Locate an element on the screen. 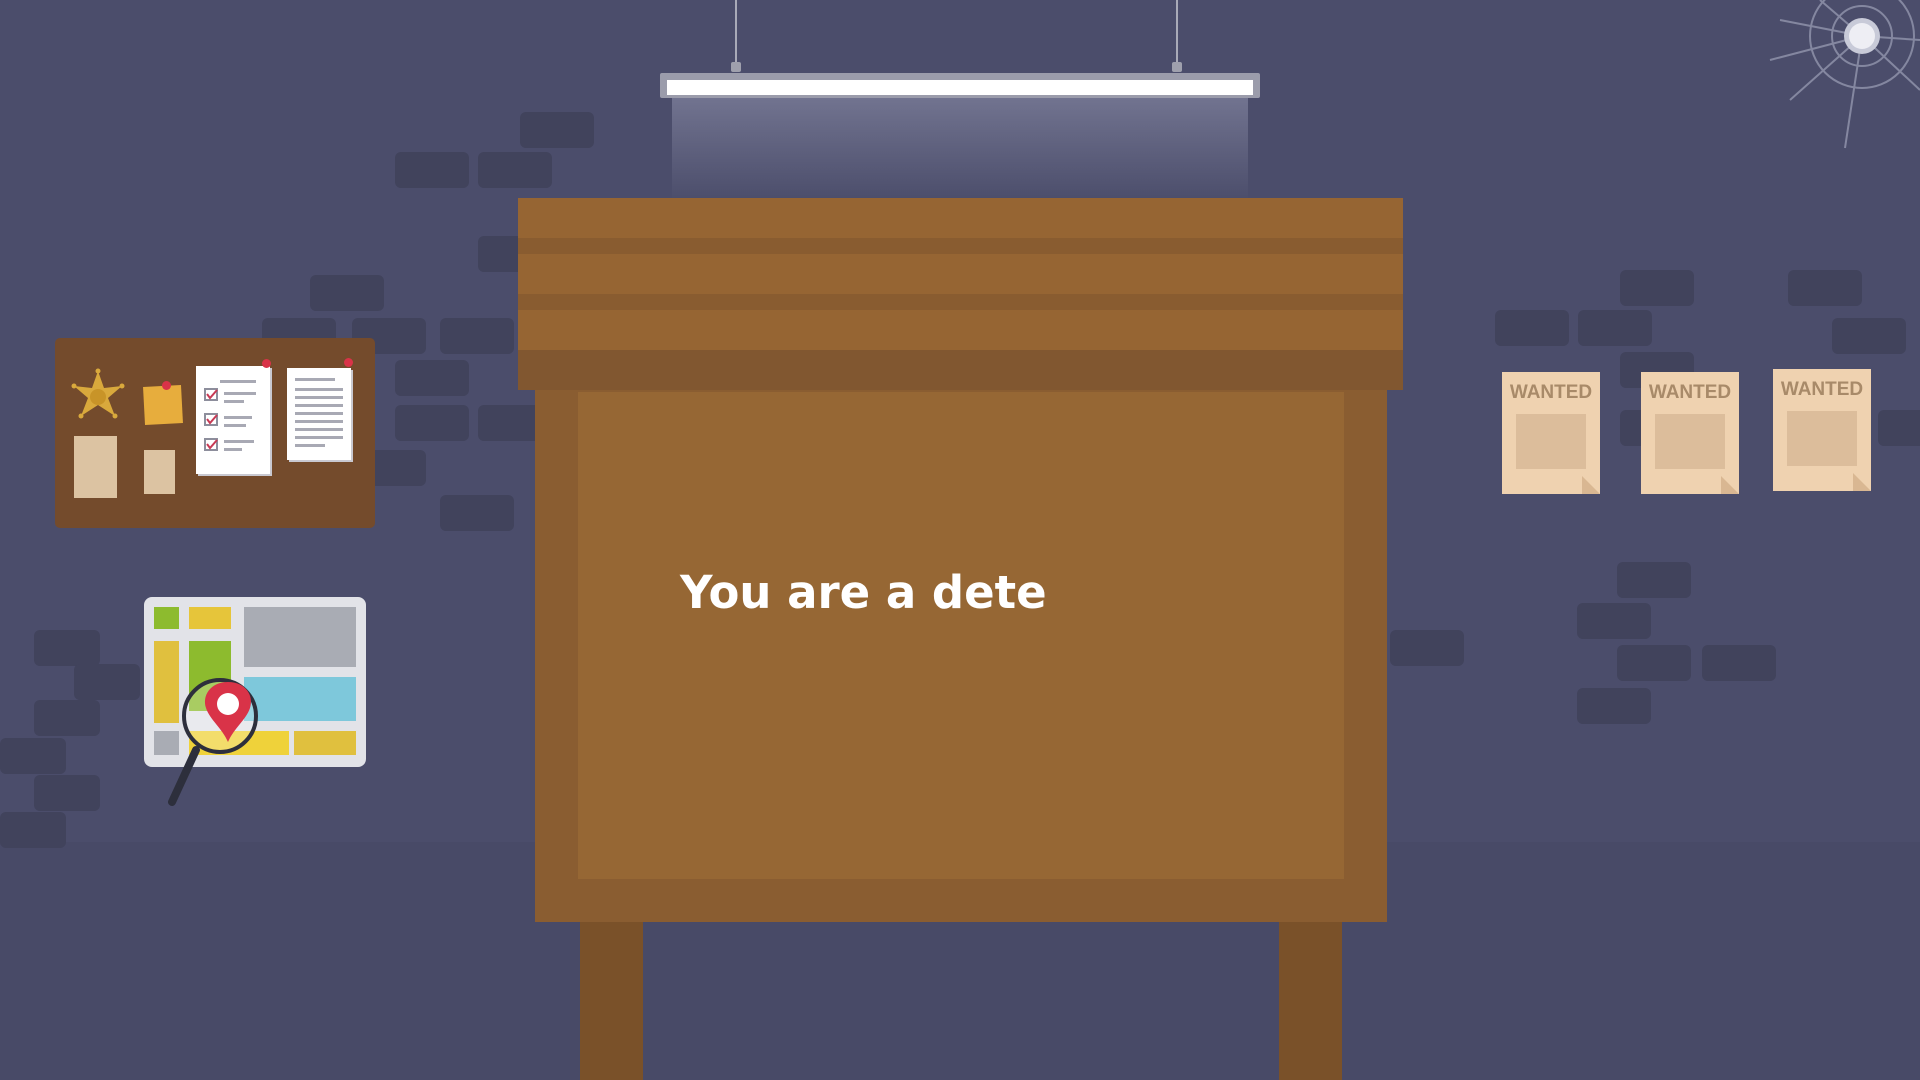  photo-paper is located at coordinates (95, 467).